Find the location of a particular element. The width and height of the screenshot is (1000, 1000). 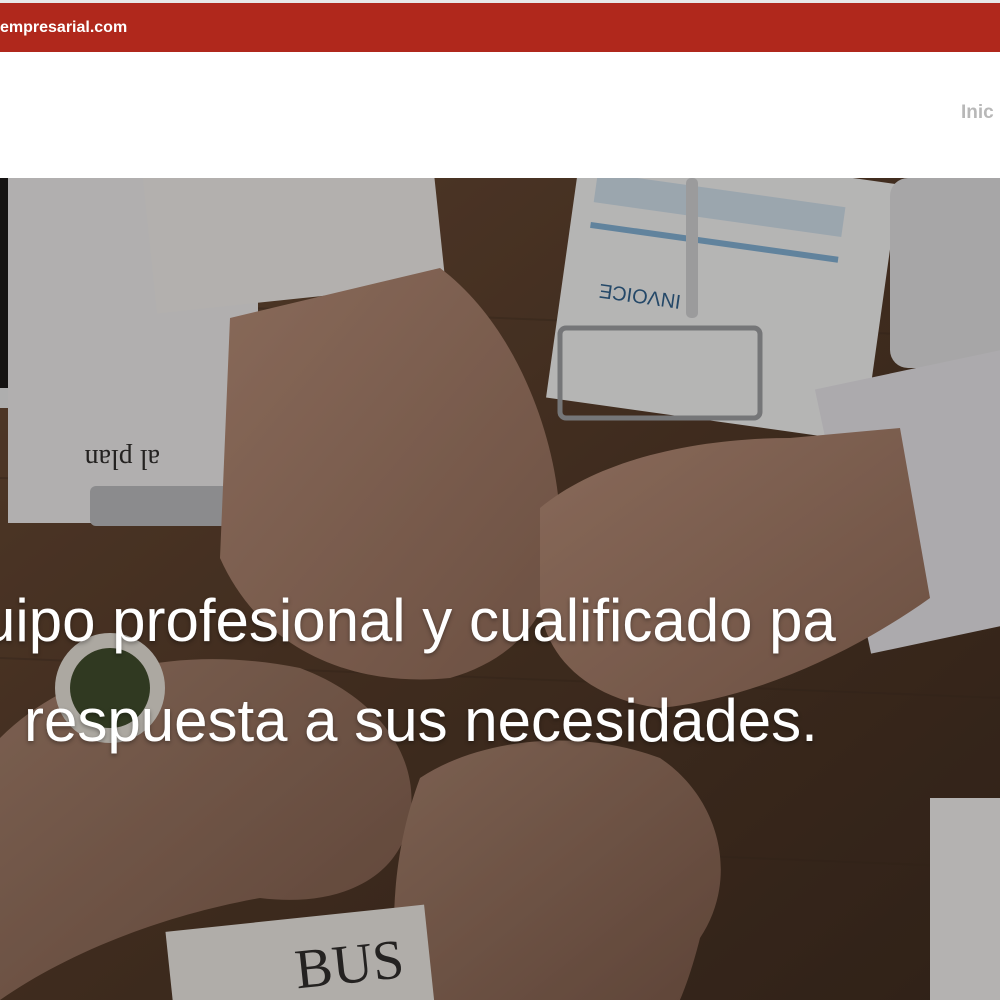

nav-item-inicio: Inic is located at coordinates (977, 113).